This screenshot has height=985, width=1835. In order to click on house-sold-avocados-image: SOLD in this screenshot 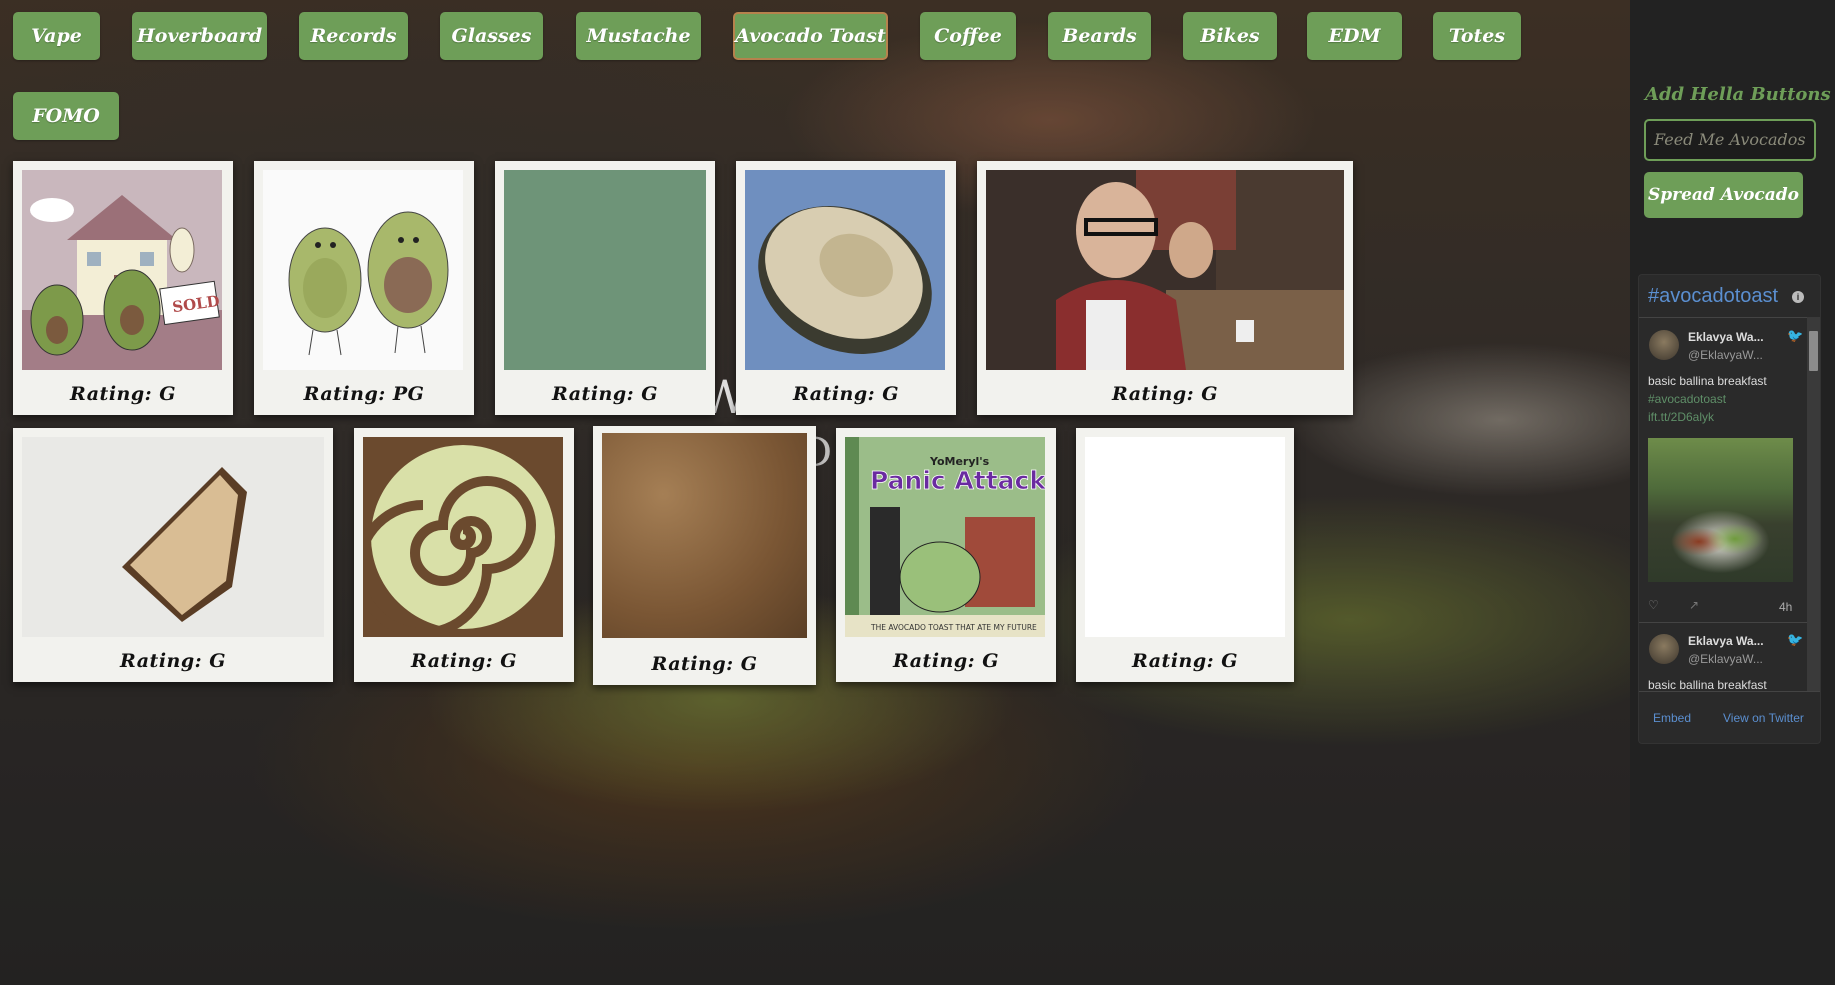, I will do `click(123, 270)`.